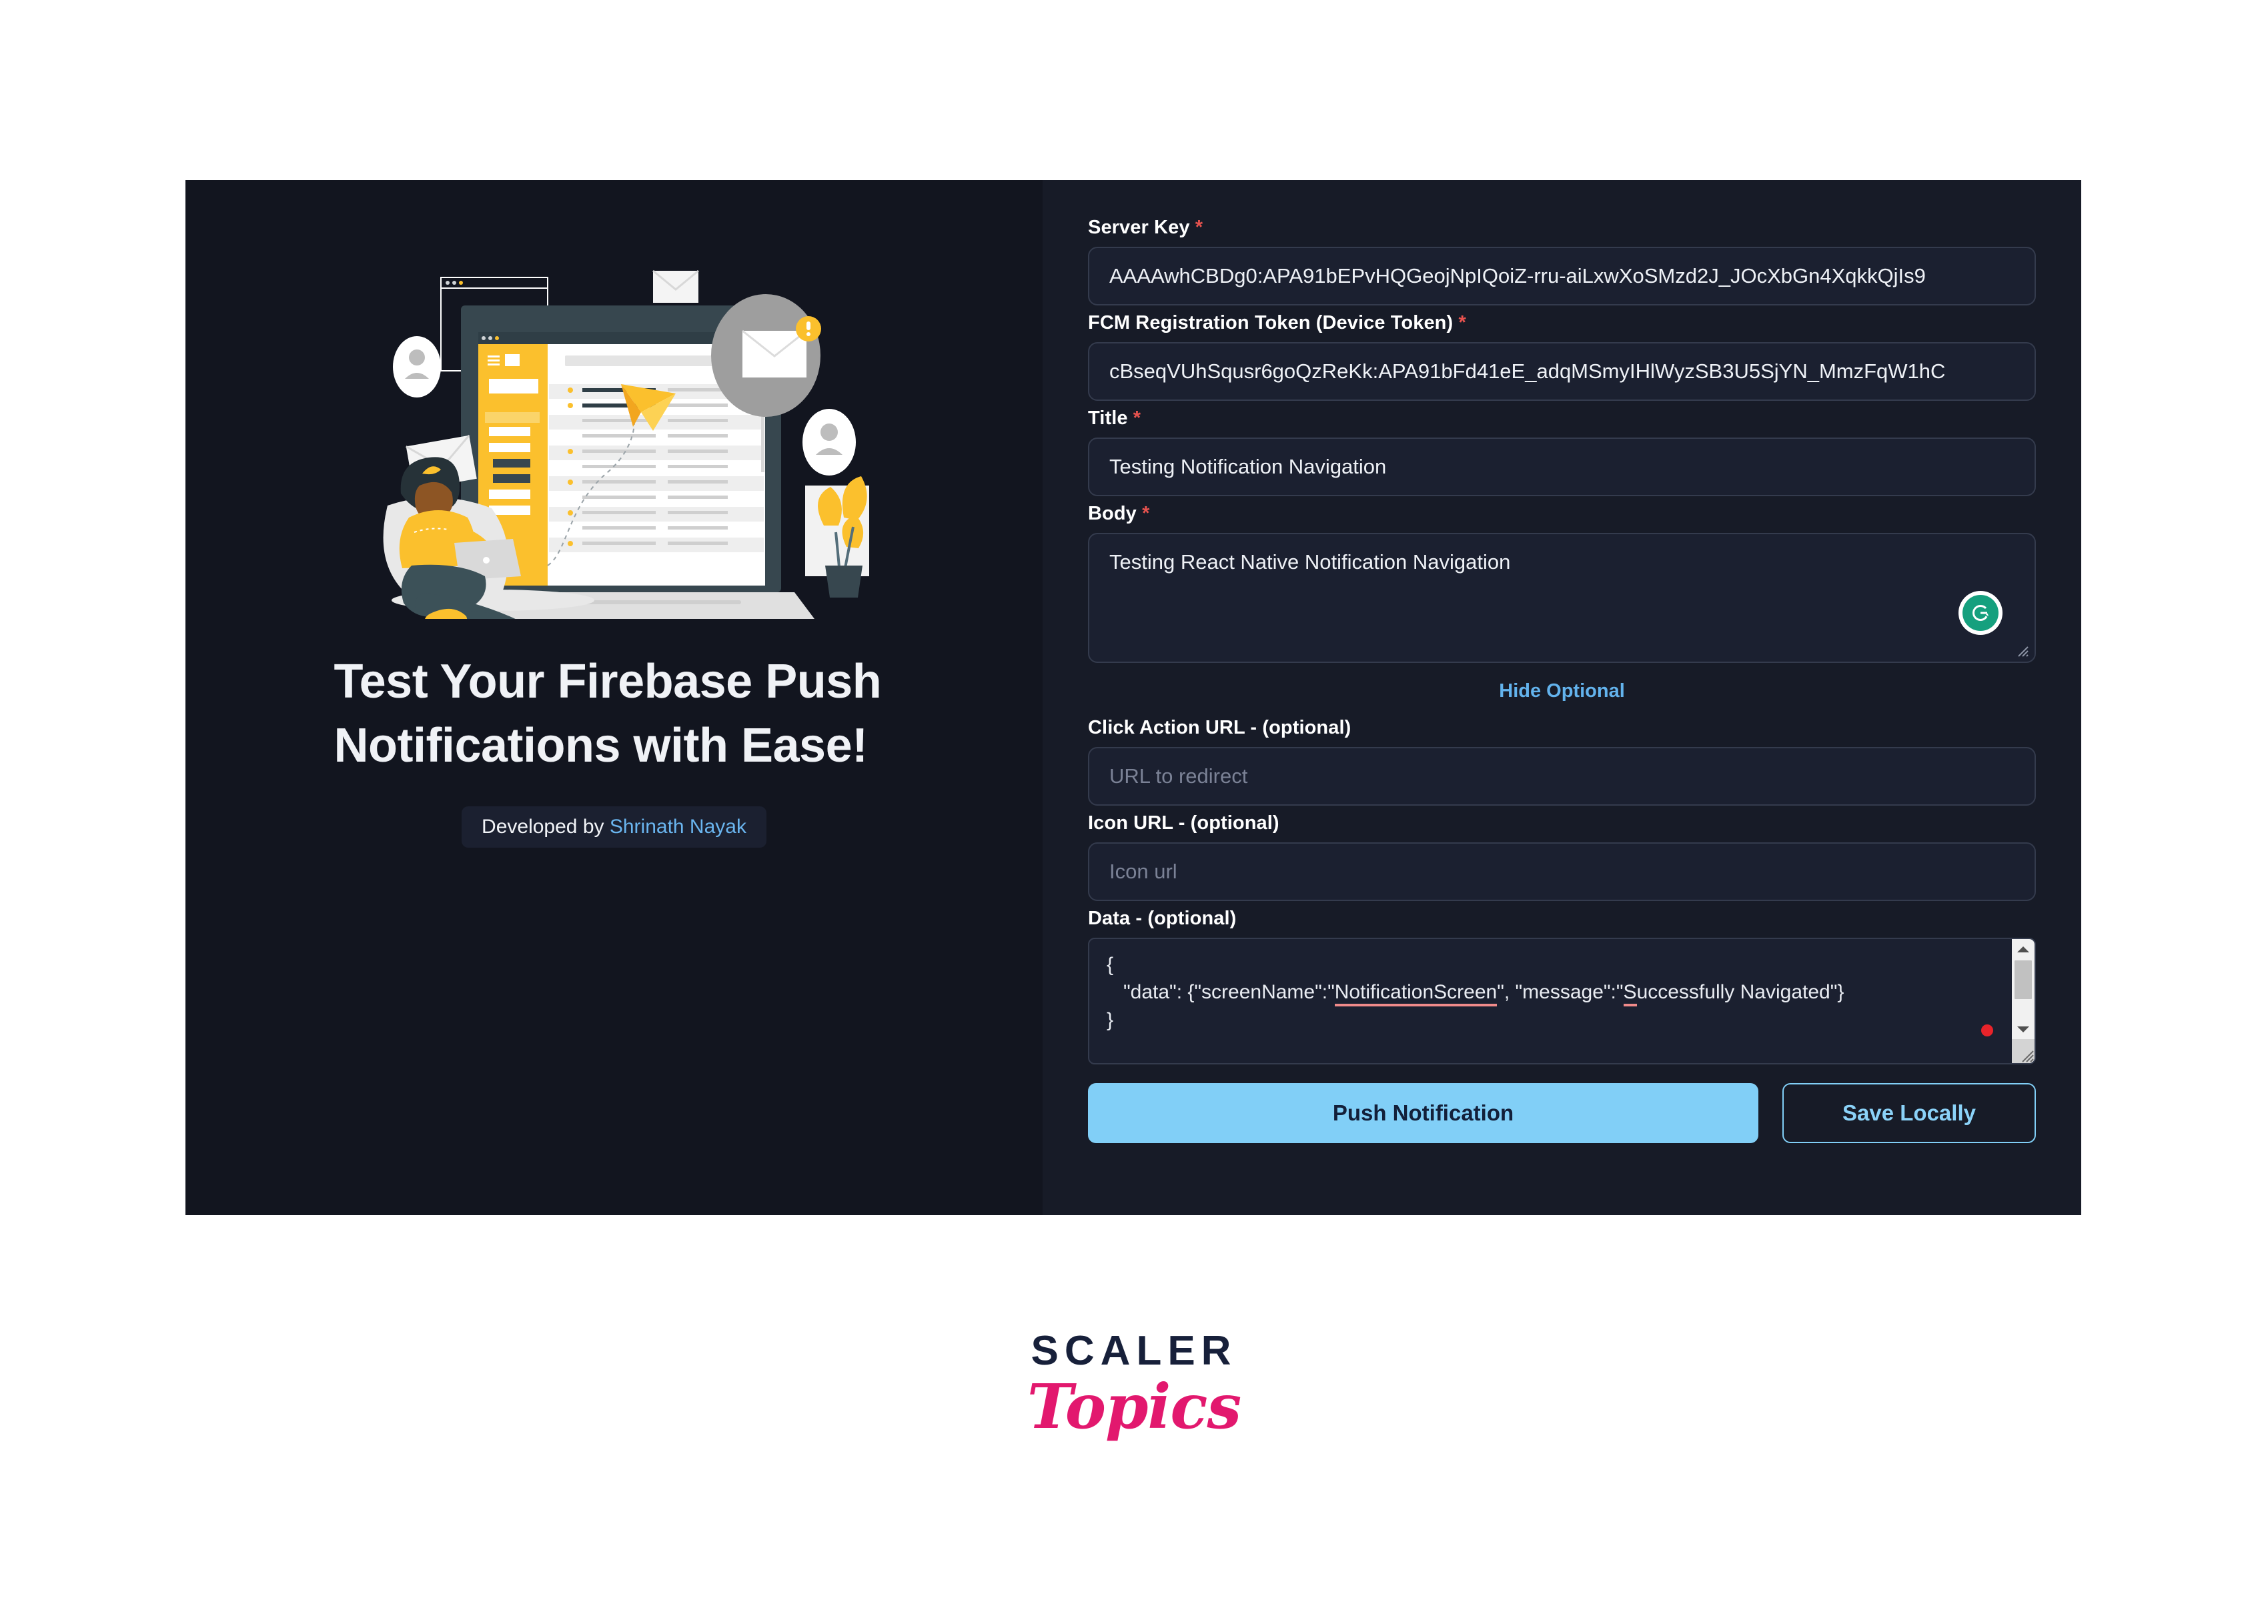  Describe the element at coordinates (1909, 1113) in the screenshot. I see `save-locally-button: Save Locally` at that location.